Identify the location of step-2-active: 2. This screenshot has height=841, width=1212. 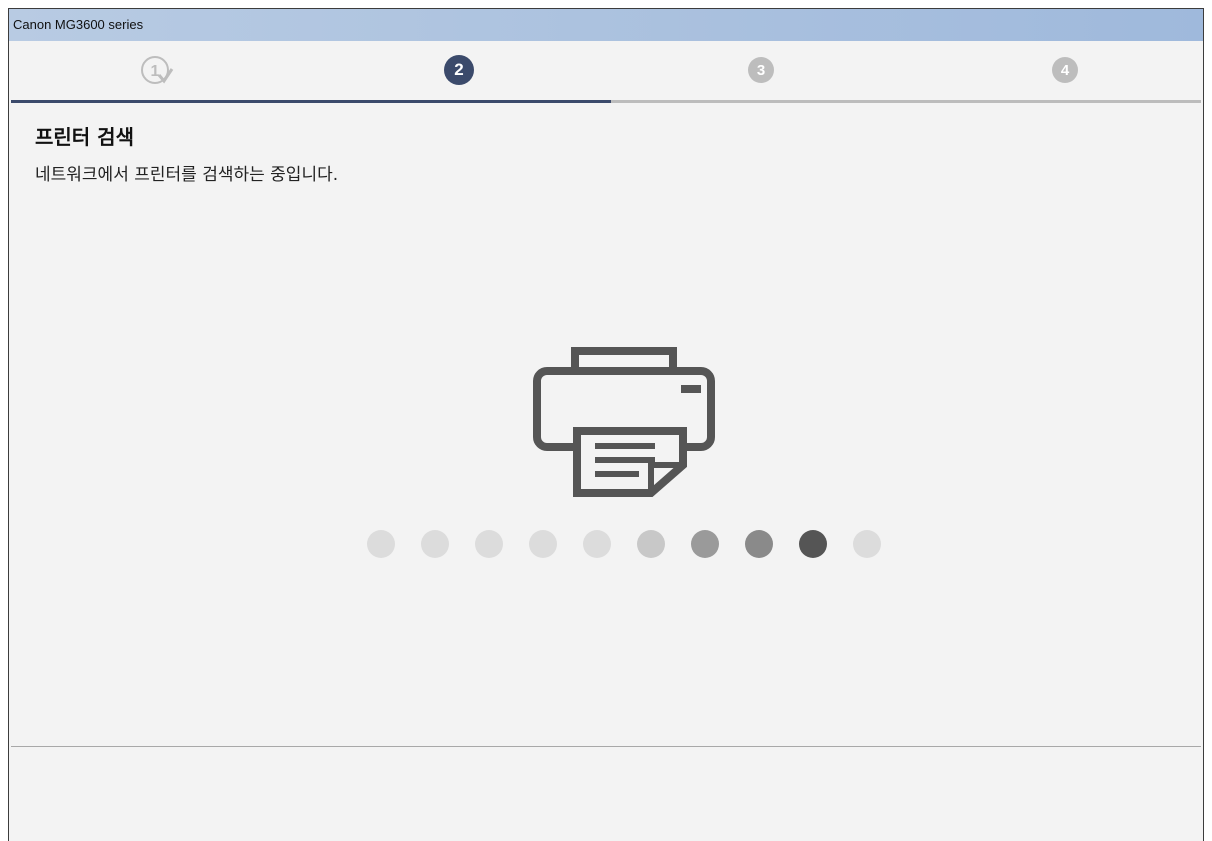
(459, 70).